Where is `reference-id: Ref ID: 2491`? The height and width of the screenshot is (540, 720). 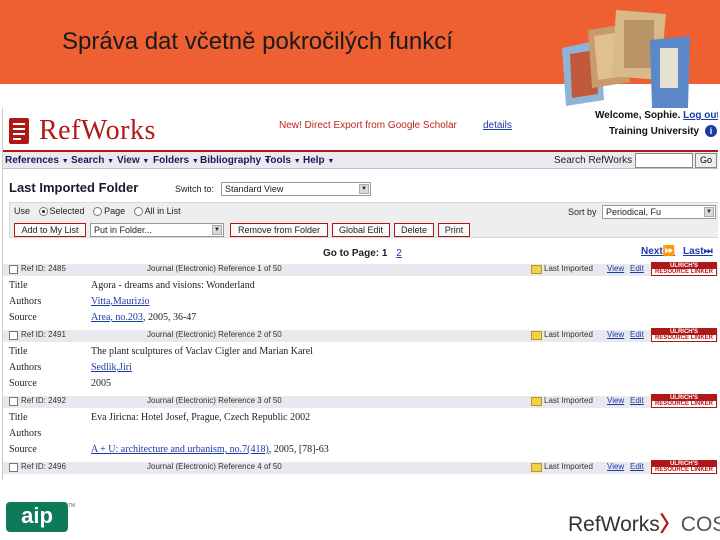 reference-id: Ref ID: 2491 is located at coordinates (43, 334).